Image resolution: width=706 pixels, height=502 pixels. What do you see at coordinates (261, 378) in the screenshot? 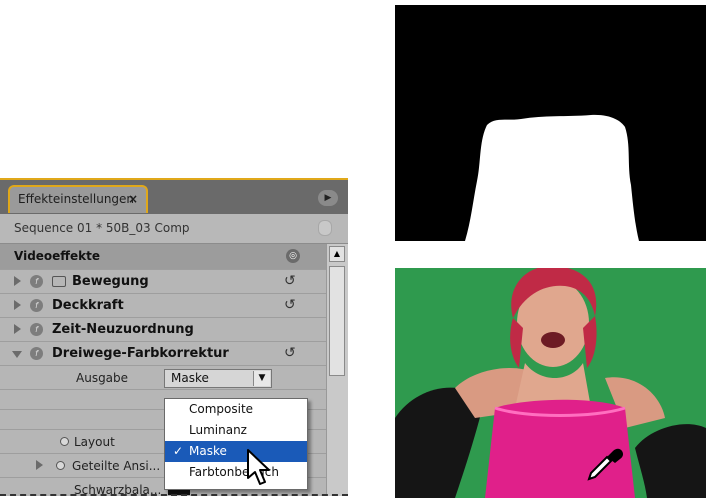
I see `dropdown-arrow-icon: ▼` at bounding box center [261, 378].